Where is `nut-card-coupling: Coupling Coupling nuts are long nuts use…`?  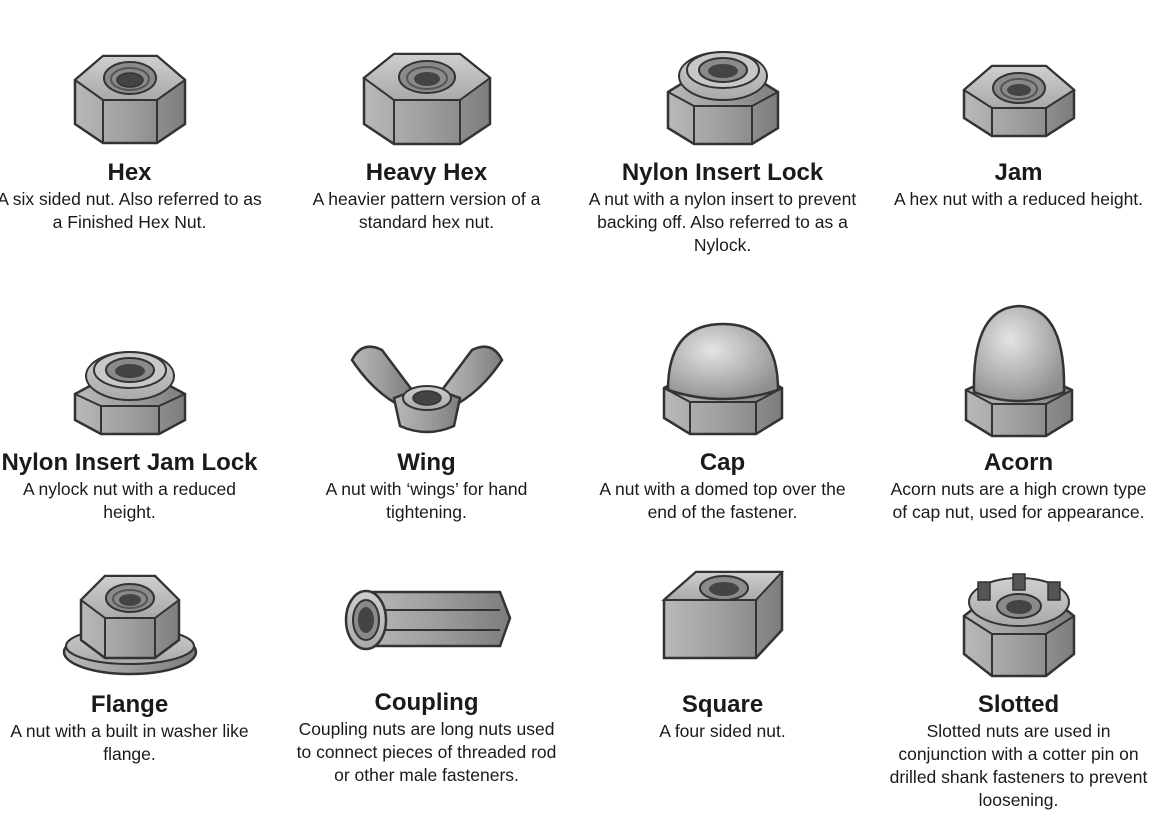
nut-card-coupling: Coupling Coupling nuts are long nuts use… is located at coordinates (426, 672).